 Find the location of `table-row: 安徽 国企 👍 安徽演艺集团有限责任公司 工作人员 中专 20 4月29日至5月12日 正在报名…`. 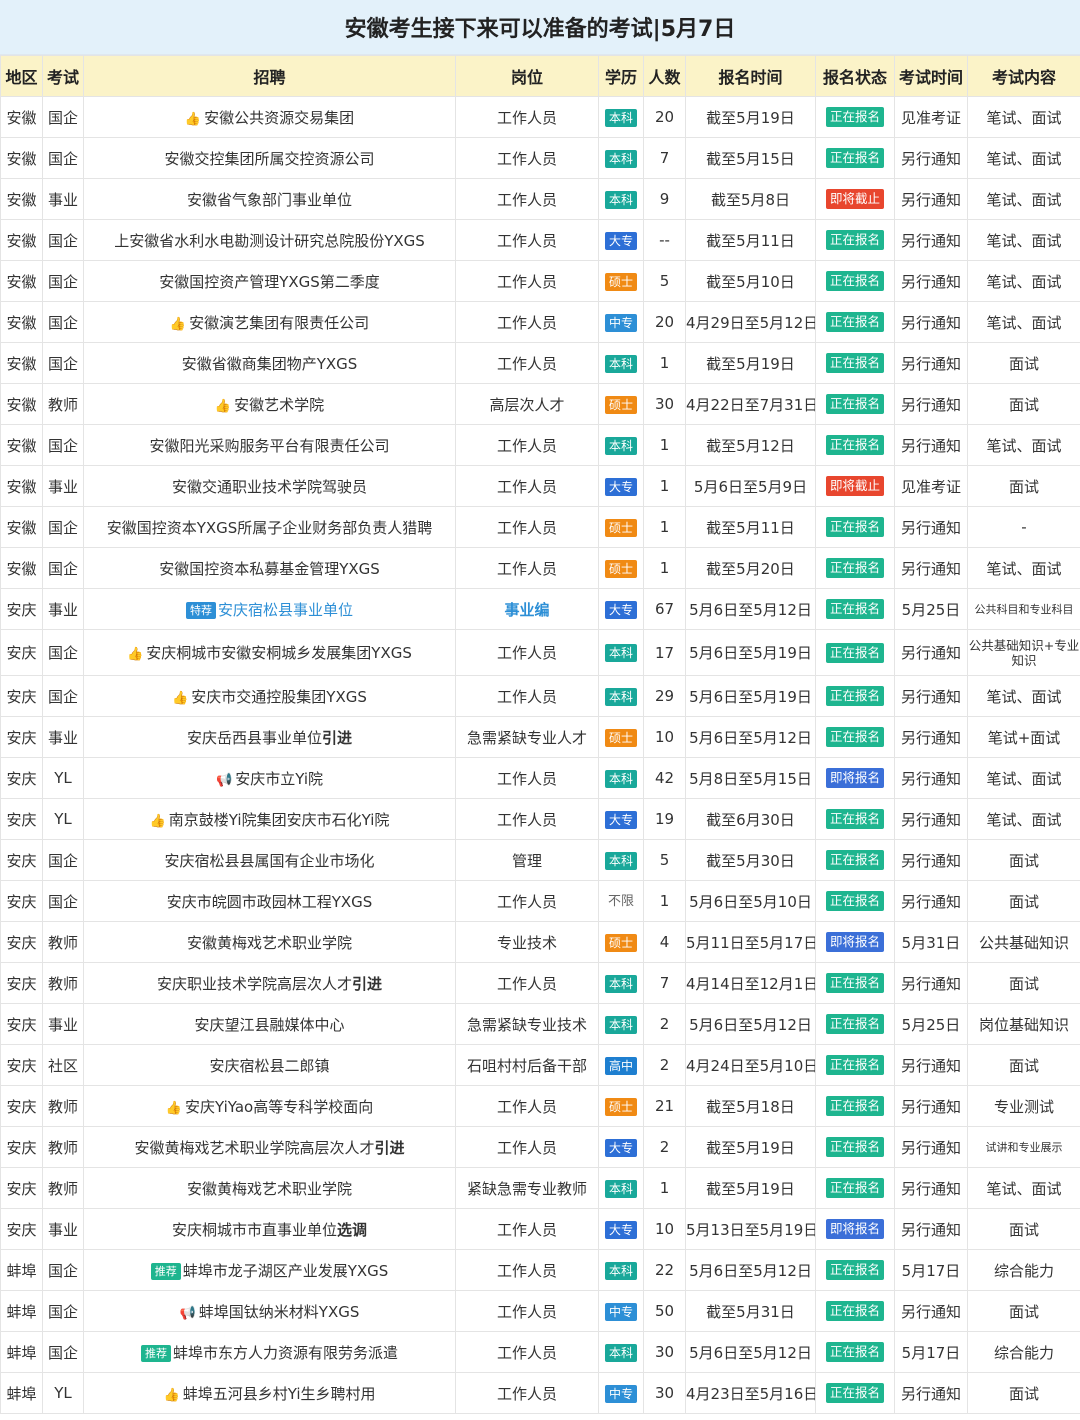

table-row: 安徽 国企 👍 安徽演艺集团有限责任公司 工作人员 中专 20 4月29日至5月12日 正在报名… is located at coordinates (540, 322).